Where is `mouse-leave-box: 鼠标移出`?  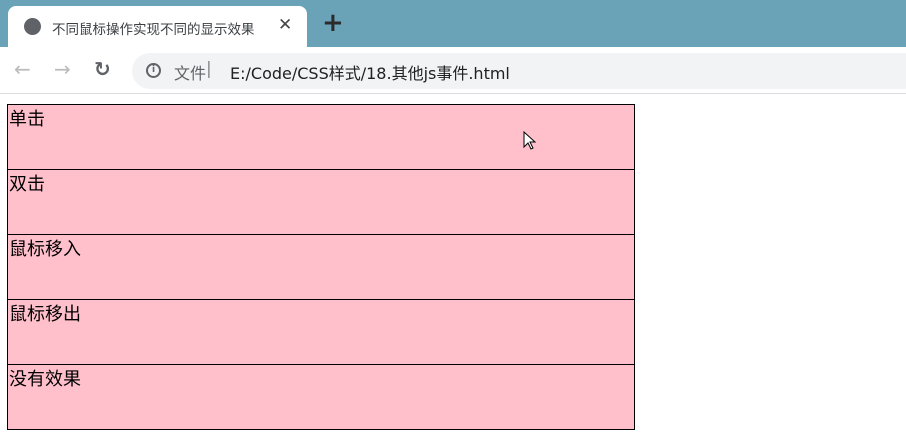
mouse-leave-box: 鼠标移出 is located at coordinates (321, 332).